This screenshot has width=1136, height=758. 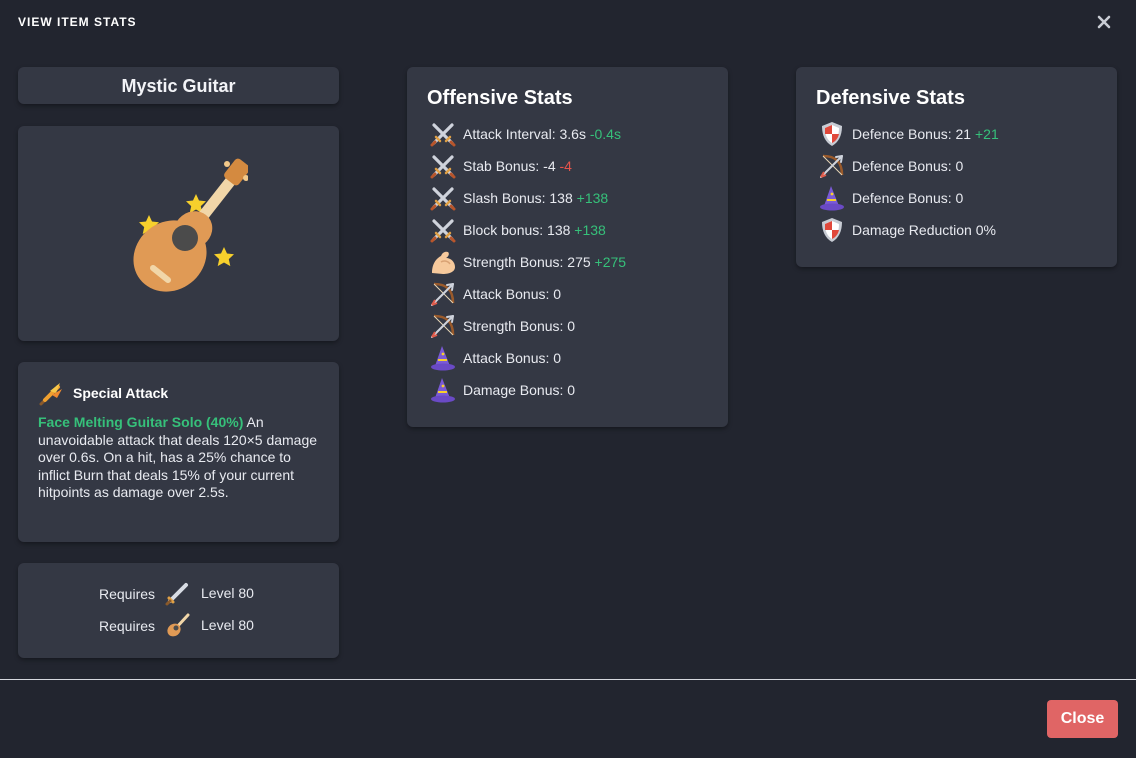 I want to click on stat-text: Stab Bonus: -4 -4, so click(x=517, y=166).